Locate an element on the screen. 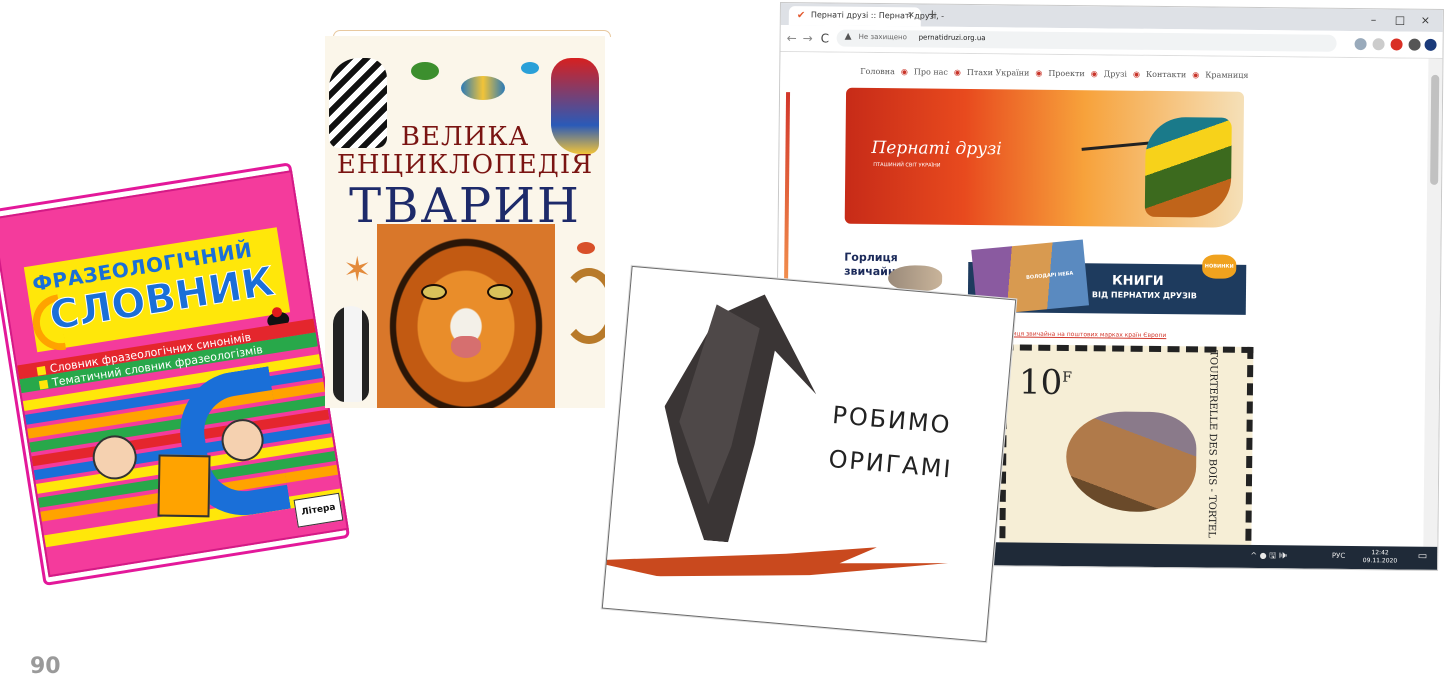  minimize-button: – is located at coordinates (1374, 19).